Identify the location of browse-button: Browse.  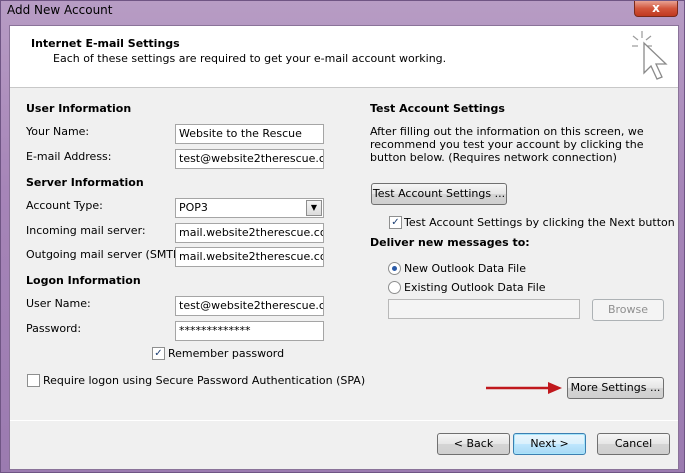
(628, 310).